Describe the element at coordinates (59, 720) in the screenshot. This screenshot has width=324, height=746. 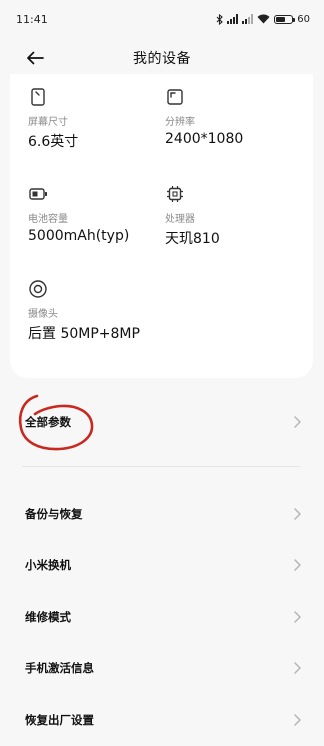
I see `menu-item-label: 恢复出厂设置` at that location.